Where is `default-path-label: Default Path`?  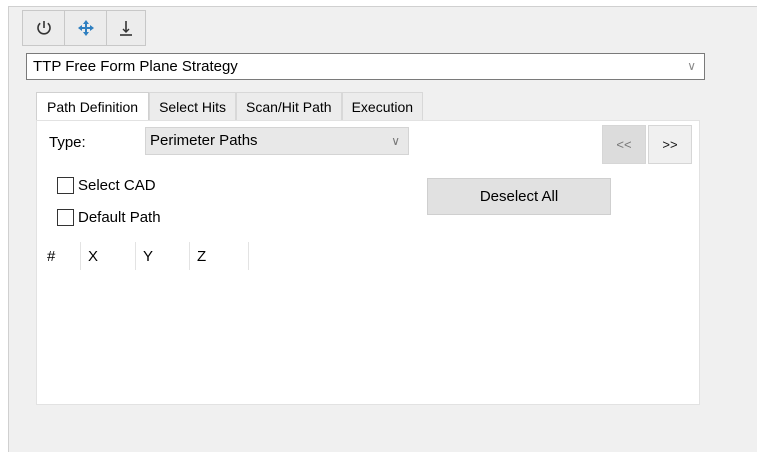
default-path-label: Default Path is located at coordinates (119, 217).